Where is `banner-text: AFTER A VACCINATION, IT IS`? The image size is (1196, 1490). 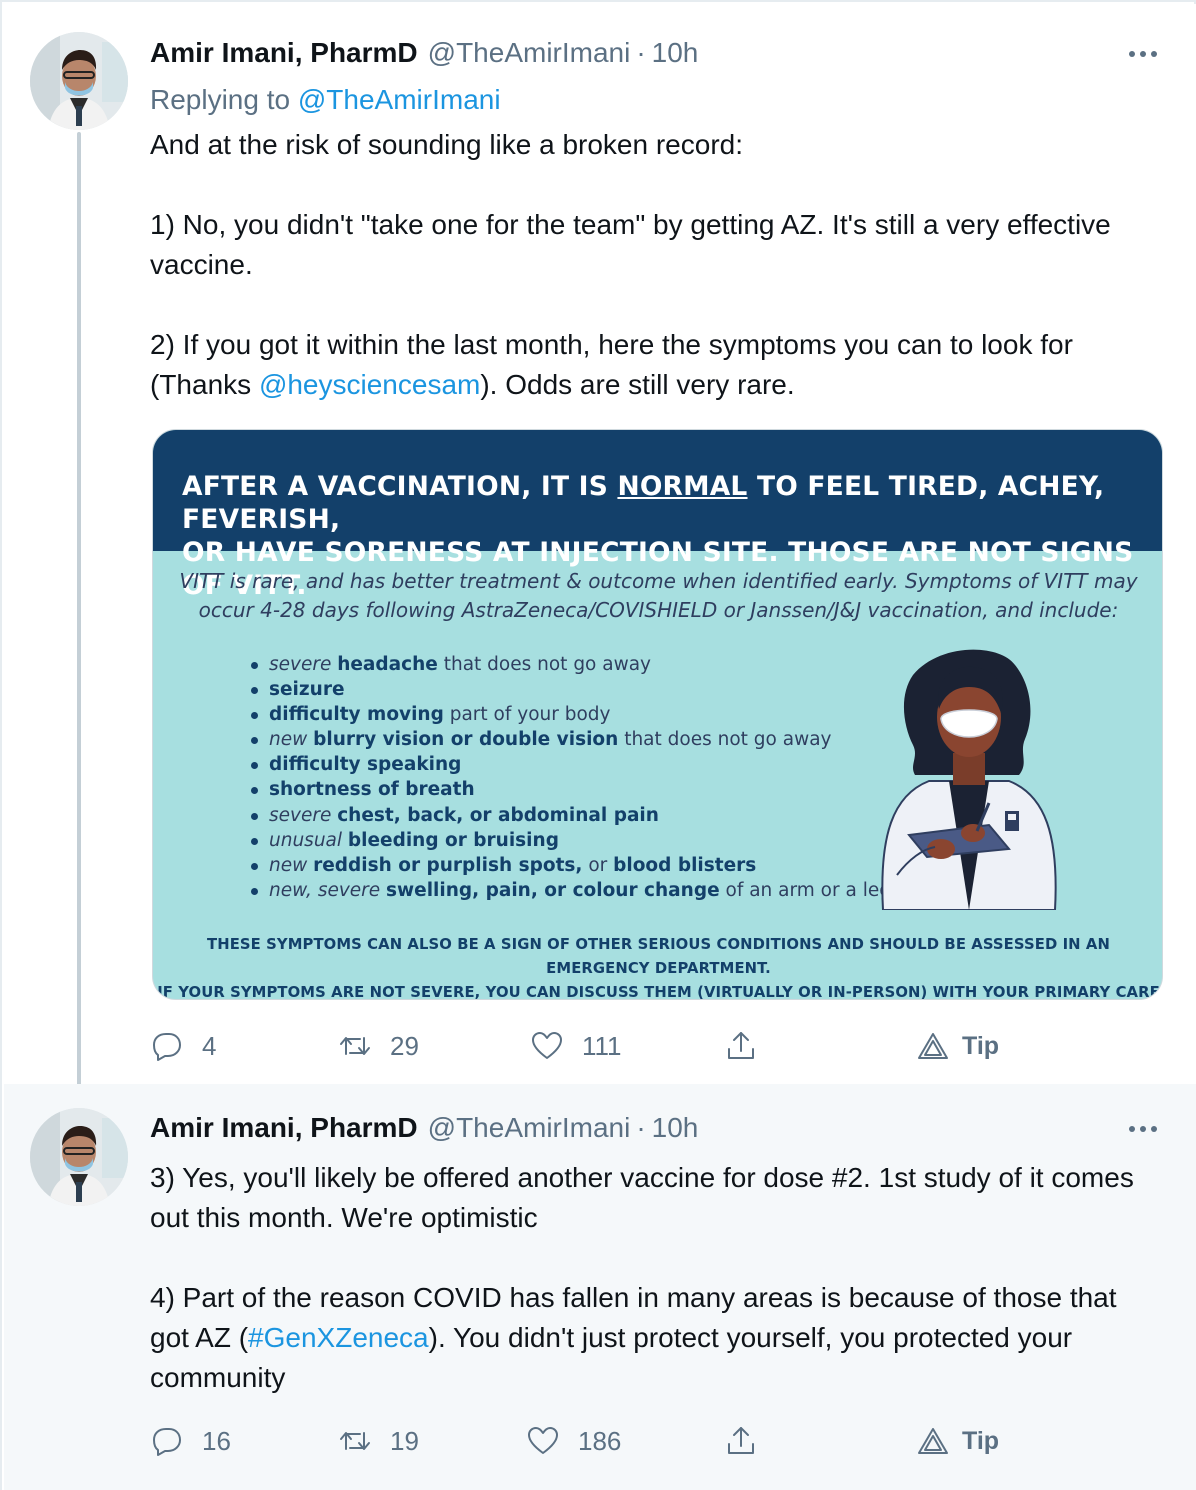 banner-text: AFTER A VACCINATION, IT IS is located at coordinates (400, 486).